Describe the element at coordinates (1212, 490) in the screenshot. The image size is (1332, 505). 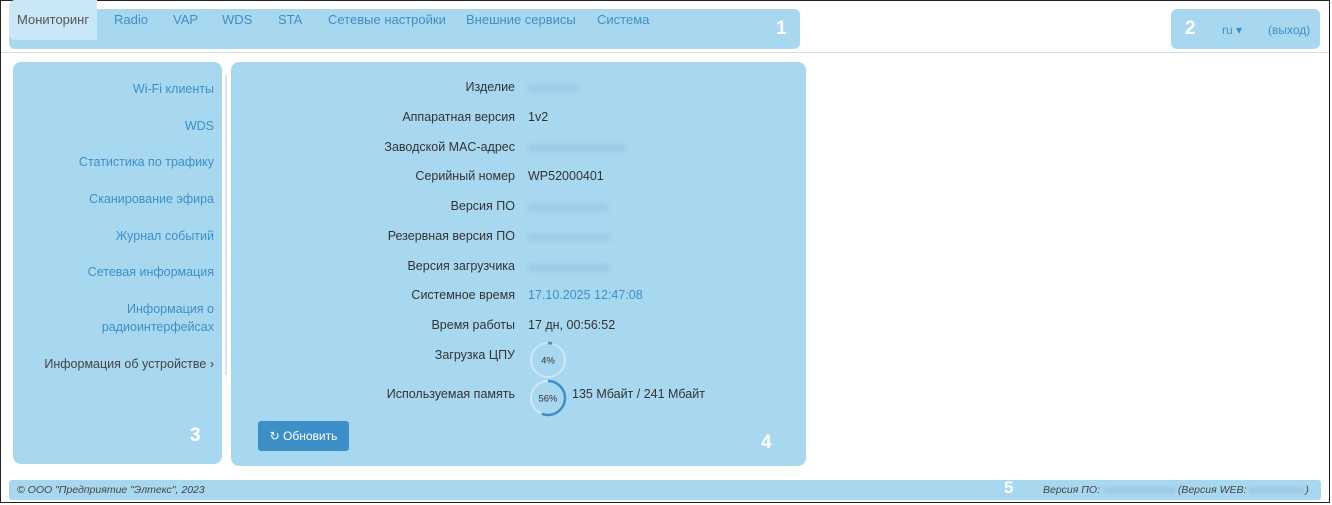
I see `footer-web-label: (Версия WEB:` at that location.